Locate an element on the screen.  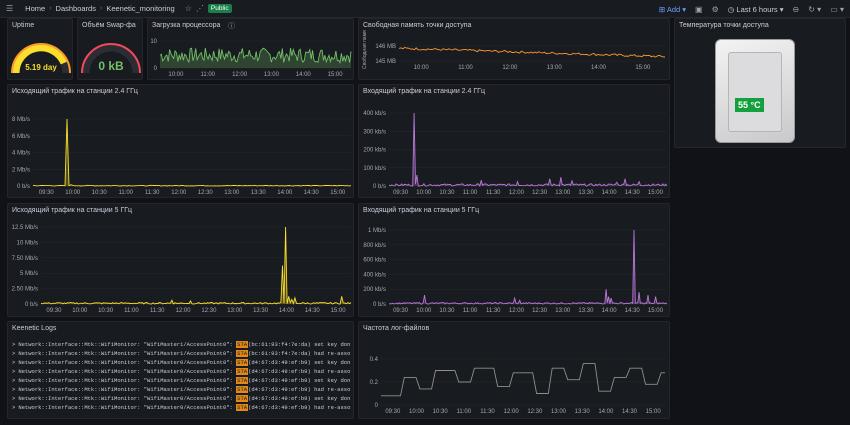
log-text: (d4:67:d3:49:ef:b9) set key don is located at coordinates (299, 380).